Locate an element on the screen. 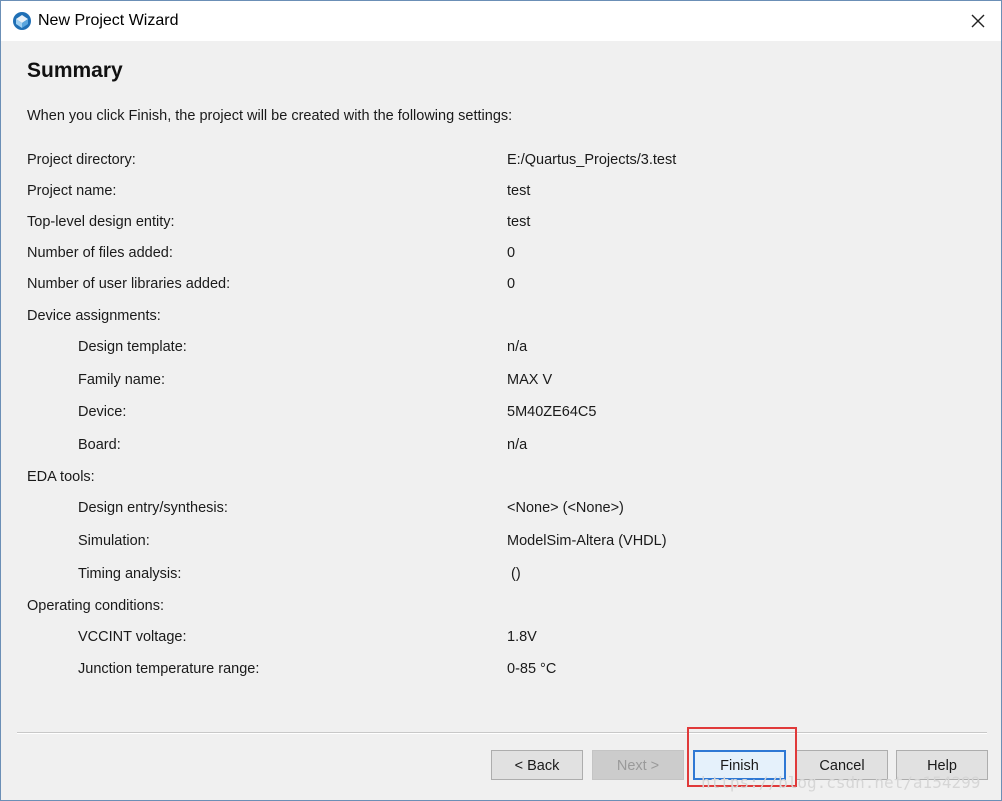 The width and height of the screenshot is (1002, 801). next-button: Next > is located at coordinates (638, 765).